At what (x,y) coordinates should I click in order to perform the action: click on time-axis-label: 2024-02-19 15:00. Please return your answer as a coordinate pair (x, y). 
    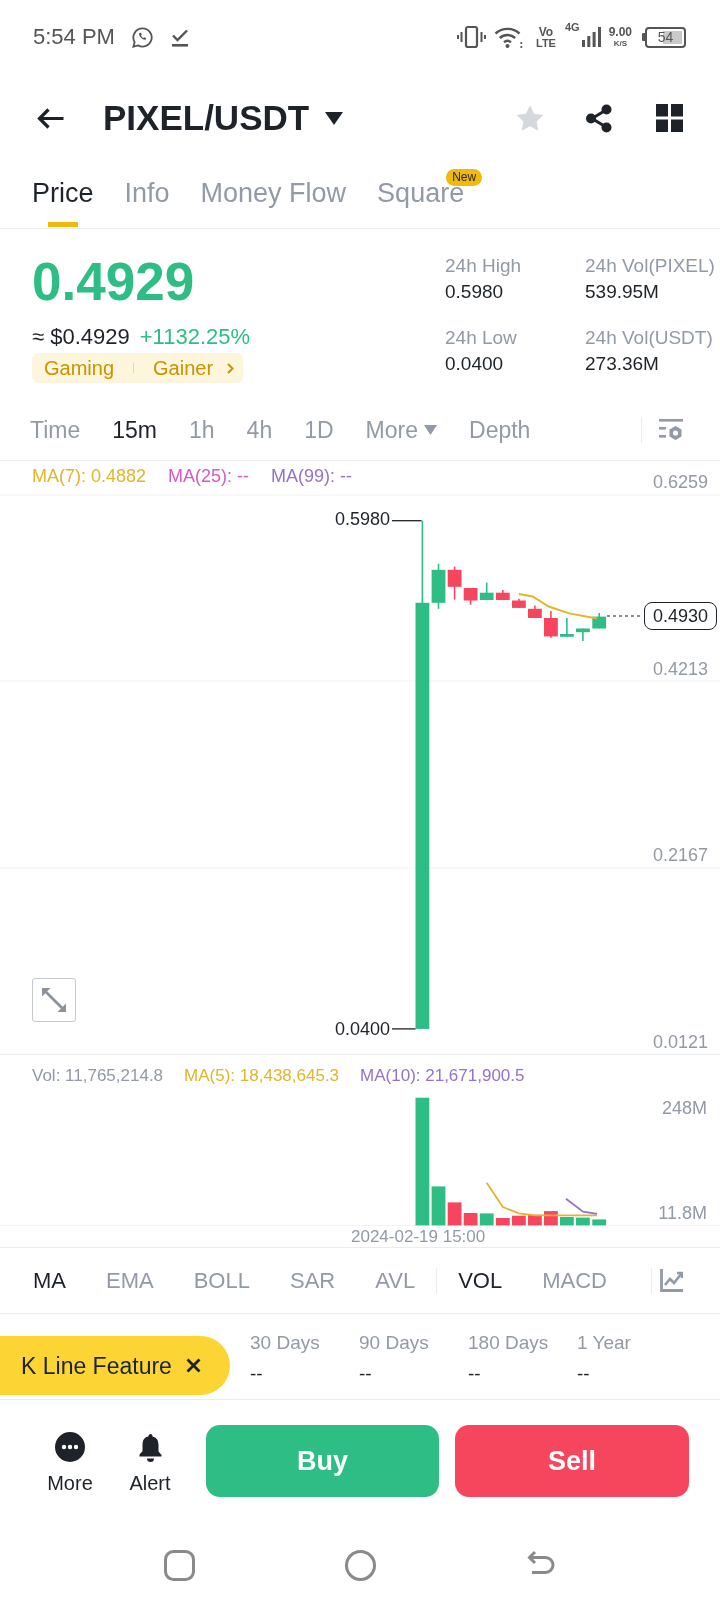
    Looking at the image, I should click on (418, 1237).